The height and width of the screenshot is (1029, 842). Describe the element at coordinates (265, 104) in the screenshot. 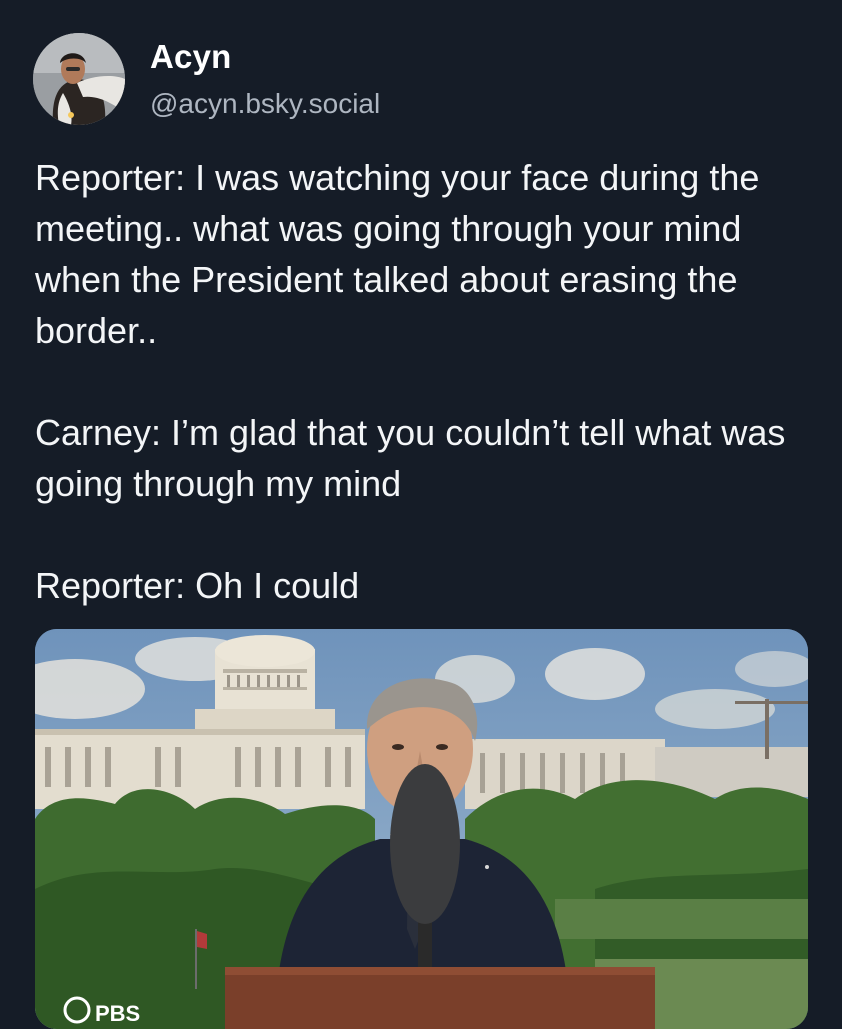

I see `author-handle: @acyn.bsky.social` at that location.